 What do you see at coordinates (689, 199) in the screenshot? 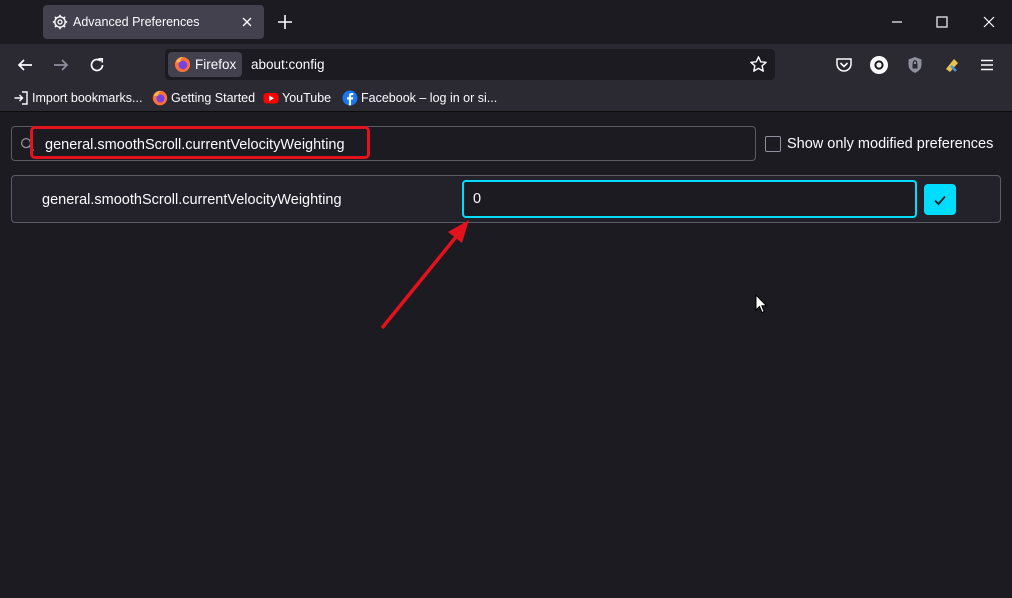
I see `preference-value-input` at bounding box center [689, 199].